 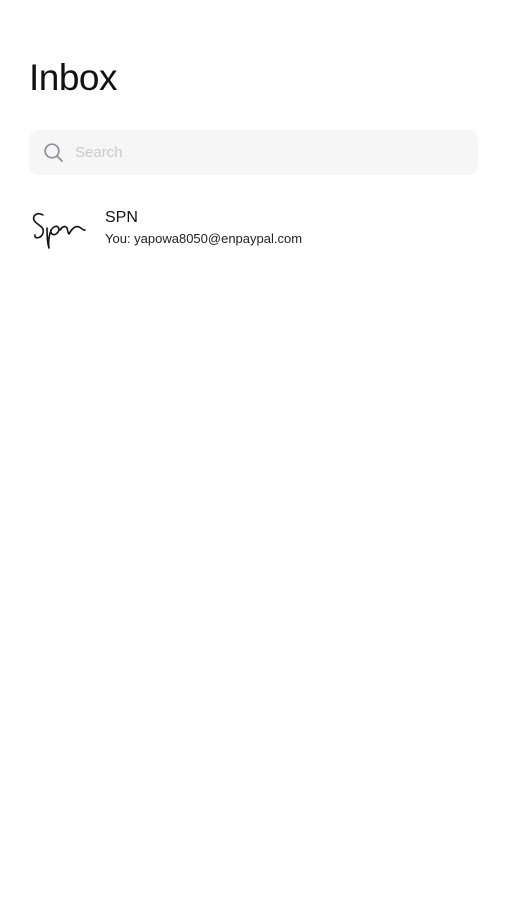 I want to click on conversation-item: SPN You: yapowa8050@enpaypal.com, so click(x=253, y=228).